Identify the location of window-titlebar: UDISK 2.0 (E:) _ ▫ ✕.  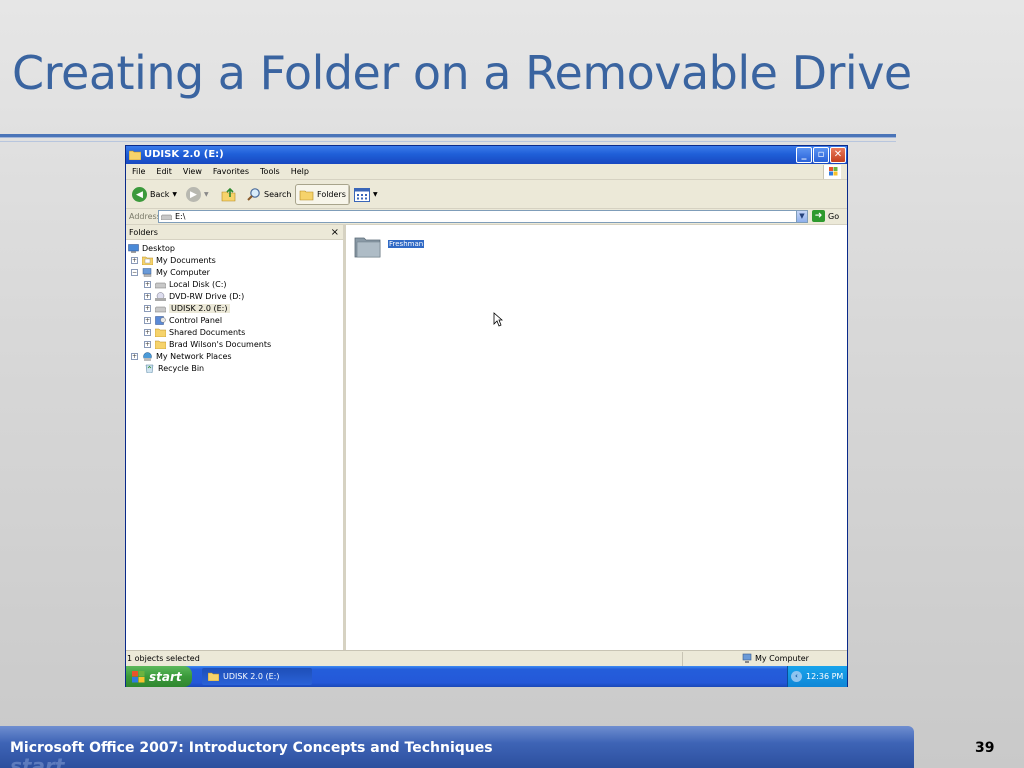
(486, 155).